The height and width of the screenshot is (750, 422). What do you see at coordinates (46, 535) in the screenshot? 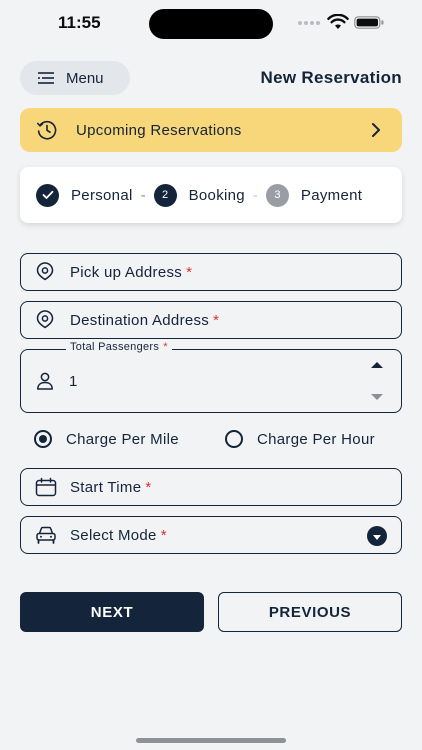
I see `car-icon` at bounding box center [46, 535].